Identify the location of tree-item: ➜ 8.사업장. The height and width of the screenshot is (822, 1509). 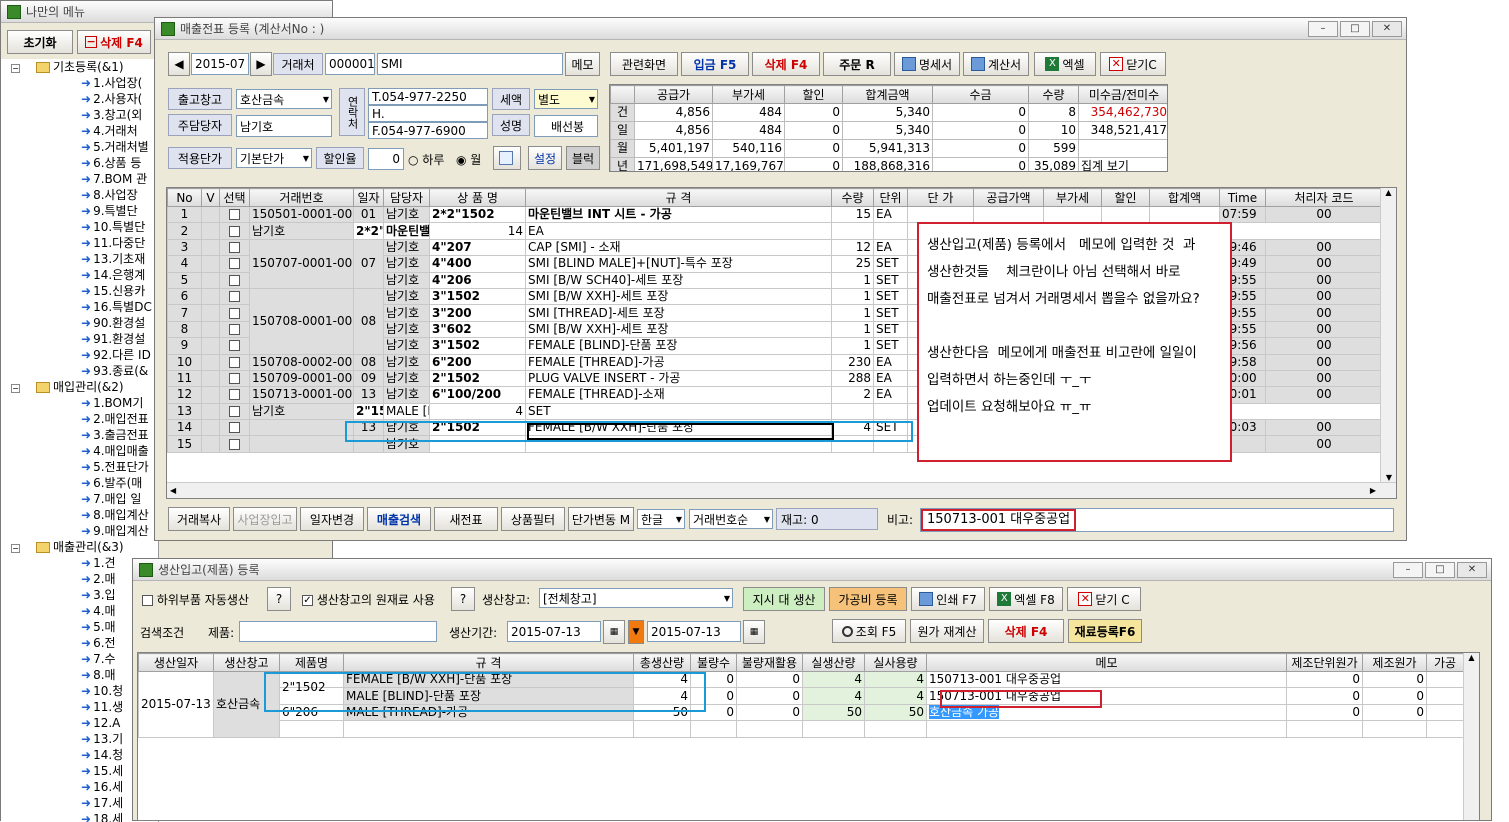
(79, 195).